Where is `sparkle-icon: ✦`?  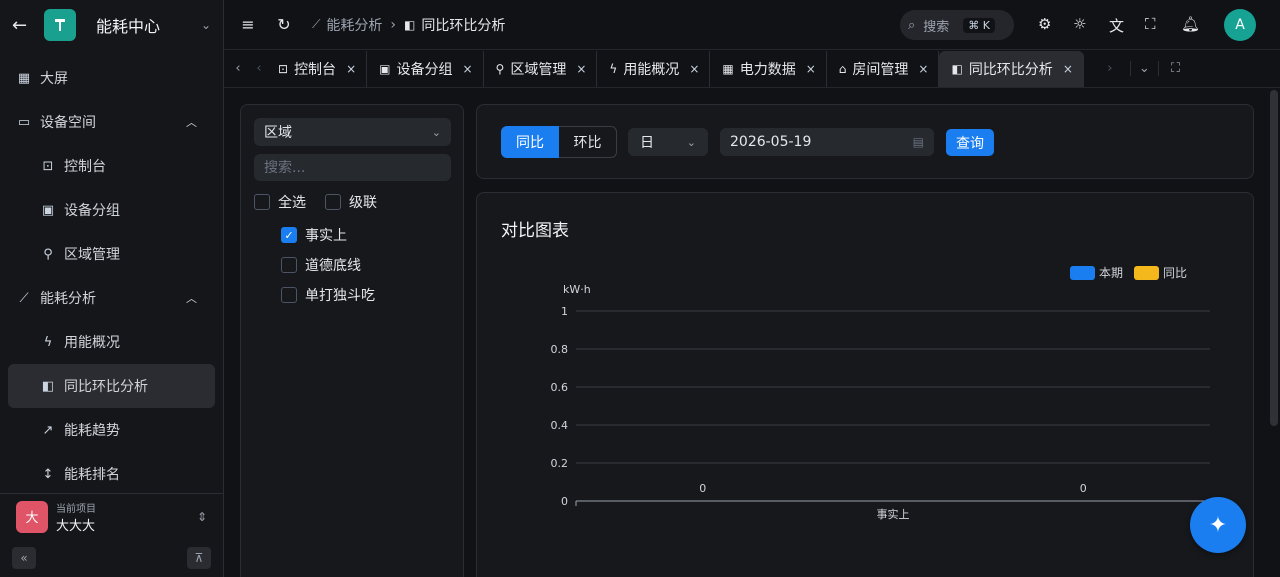
sparkle-icon: ✦ is located at coordinates (1218, 525).